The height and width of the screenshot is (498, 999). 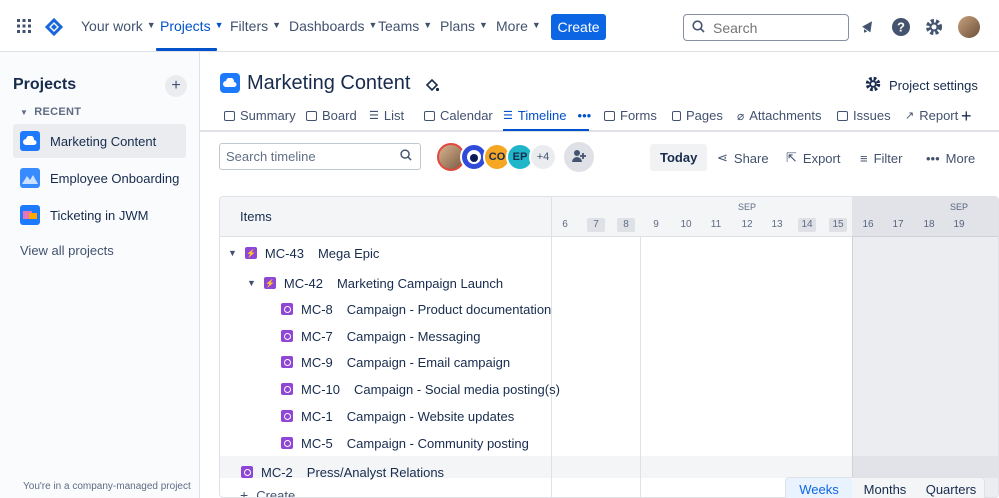 I want to click on nav-more: More ▼, so click(x=518, y=26).